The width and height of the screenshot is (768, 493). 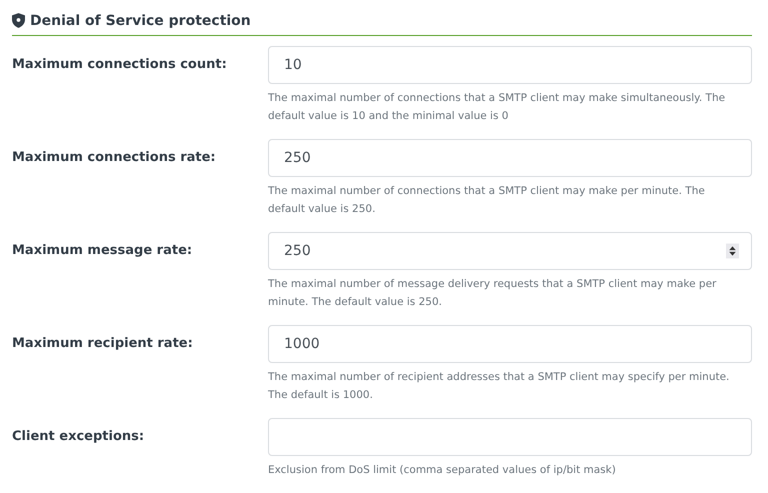 What do you see at coordinates (497, 107) in the screenshot?
I see `help-text: The maximal number of connections that a SMTP client may make simultaneously. The default value is 10 and the minimal value is 0` at bounding box center [497, 107].